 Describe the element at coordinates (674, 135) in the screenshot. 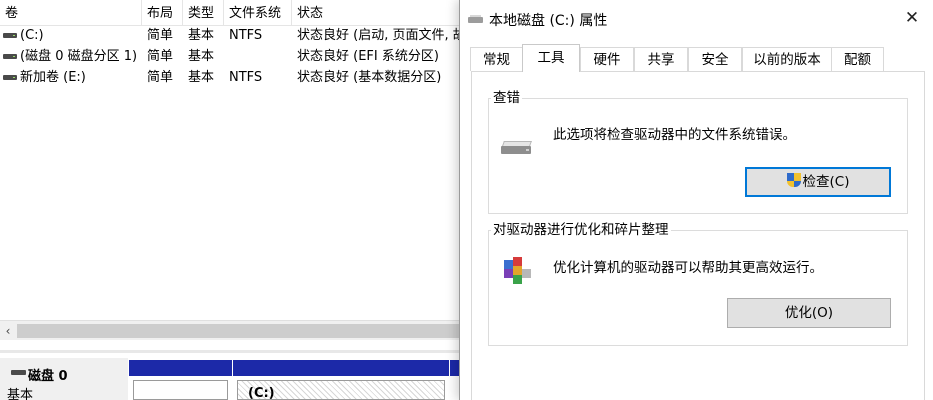

I see `error-check-description: 此选项将检查驱动器中的文件系统错误。` at that location.